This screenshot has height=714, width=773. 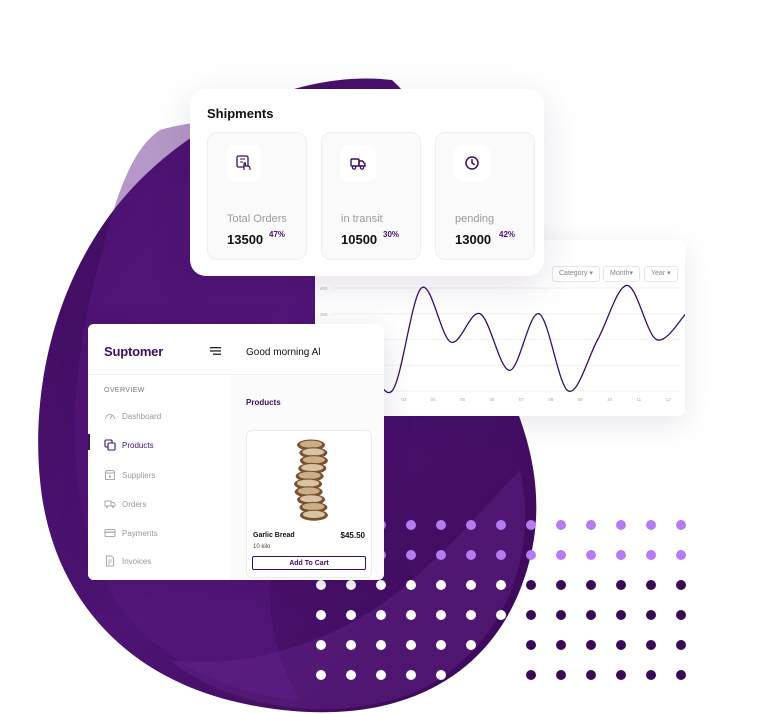 What do you see at coordinates (124, 390) in the screenshot?
I see `section-label-overview: OVERVIEW` at bounding box center [124, 390].